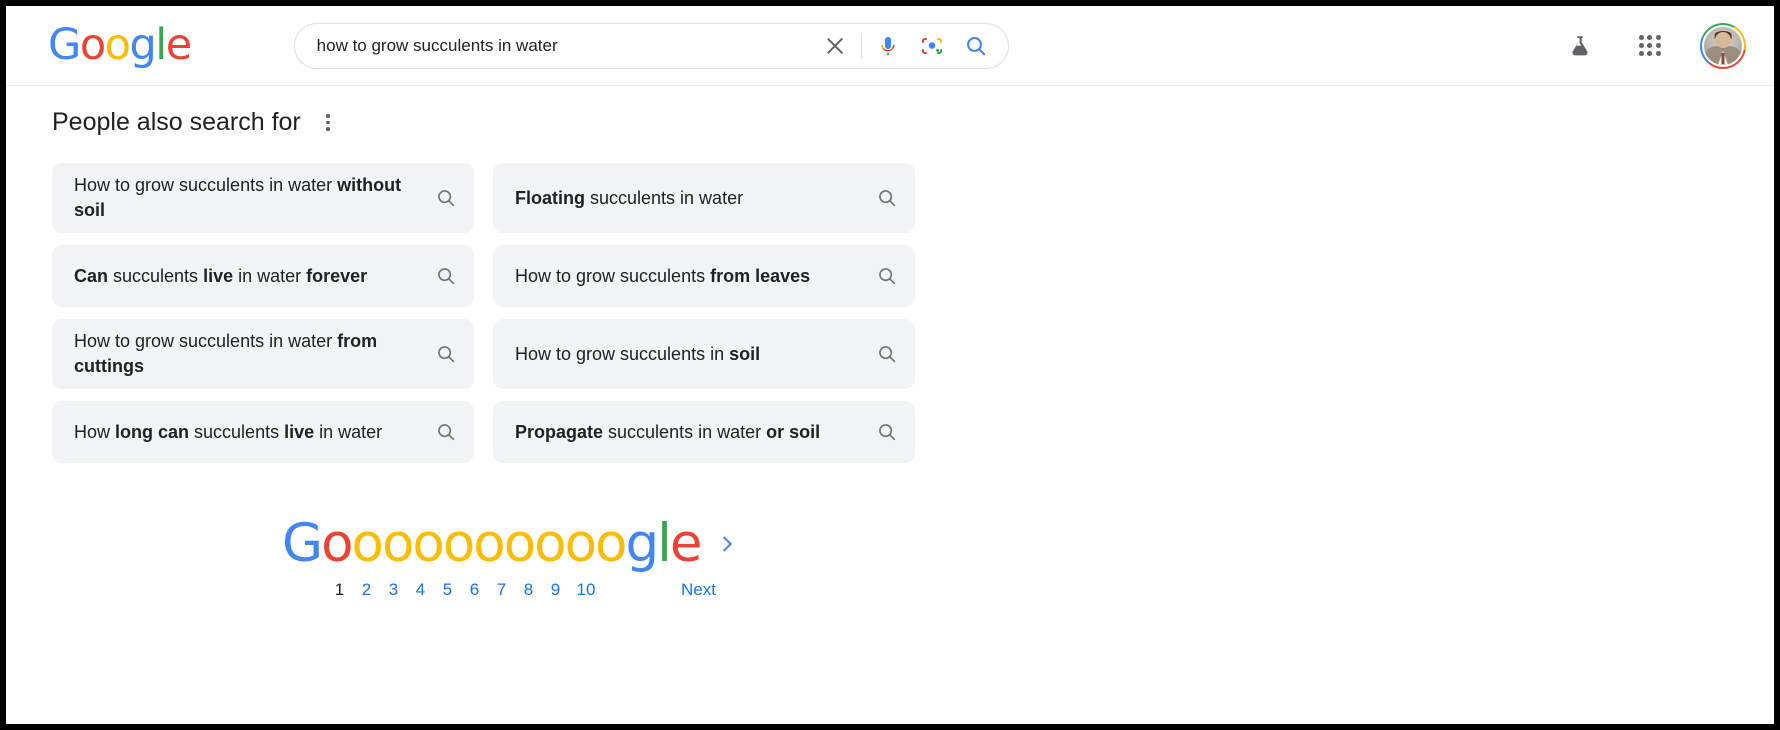  I want to click on plain-text: succulents, so click(237, 431).